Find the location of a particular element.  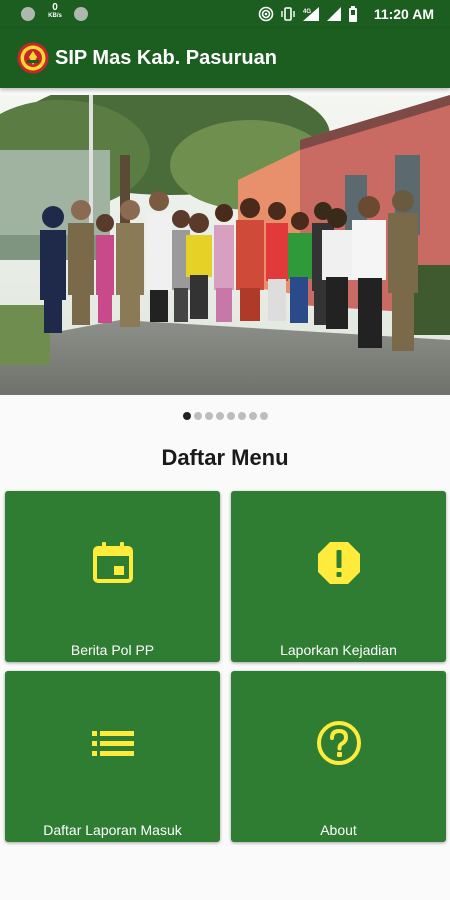

network-speed: 0 KB/s is located at coordinates (55, 11).